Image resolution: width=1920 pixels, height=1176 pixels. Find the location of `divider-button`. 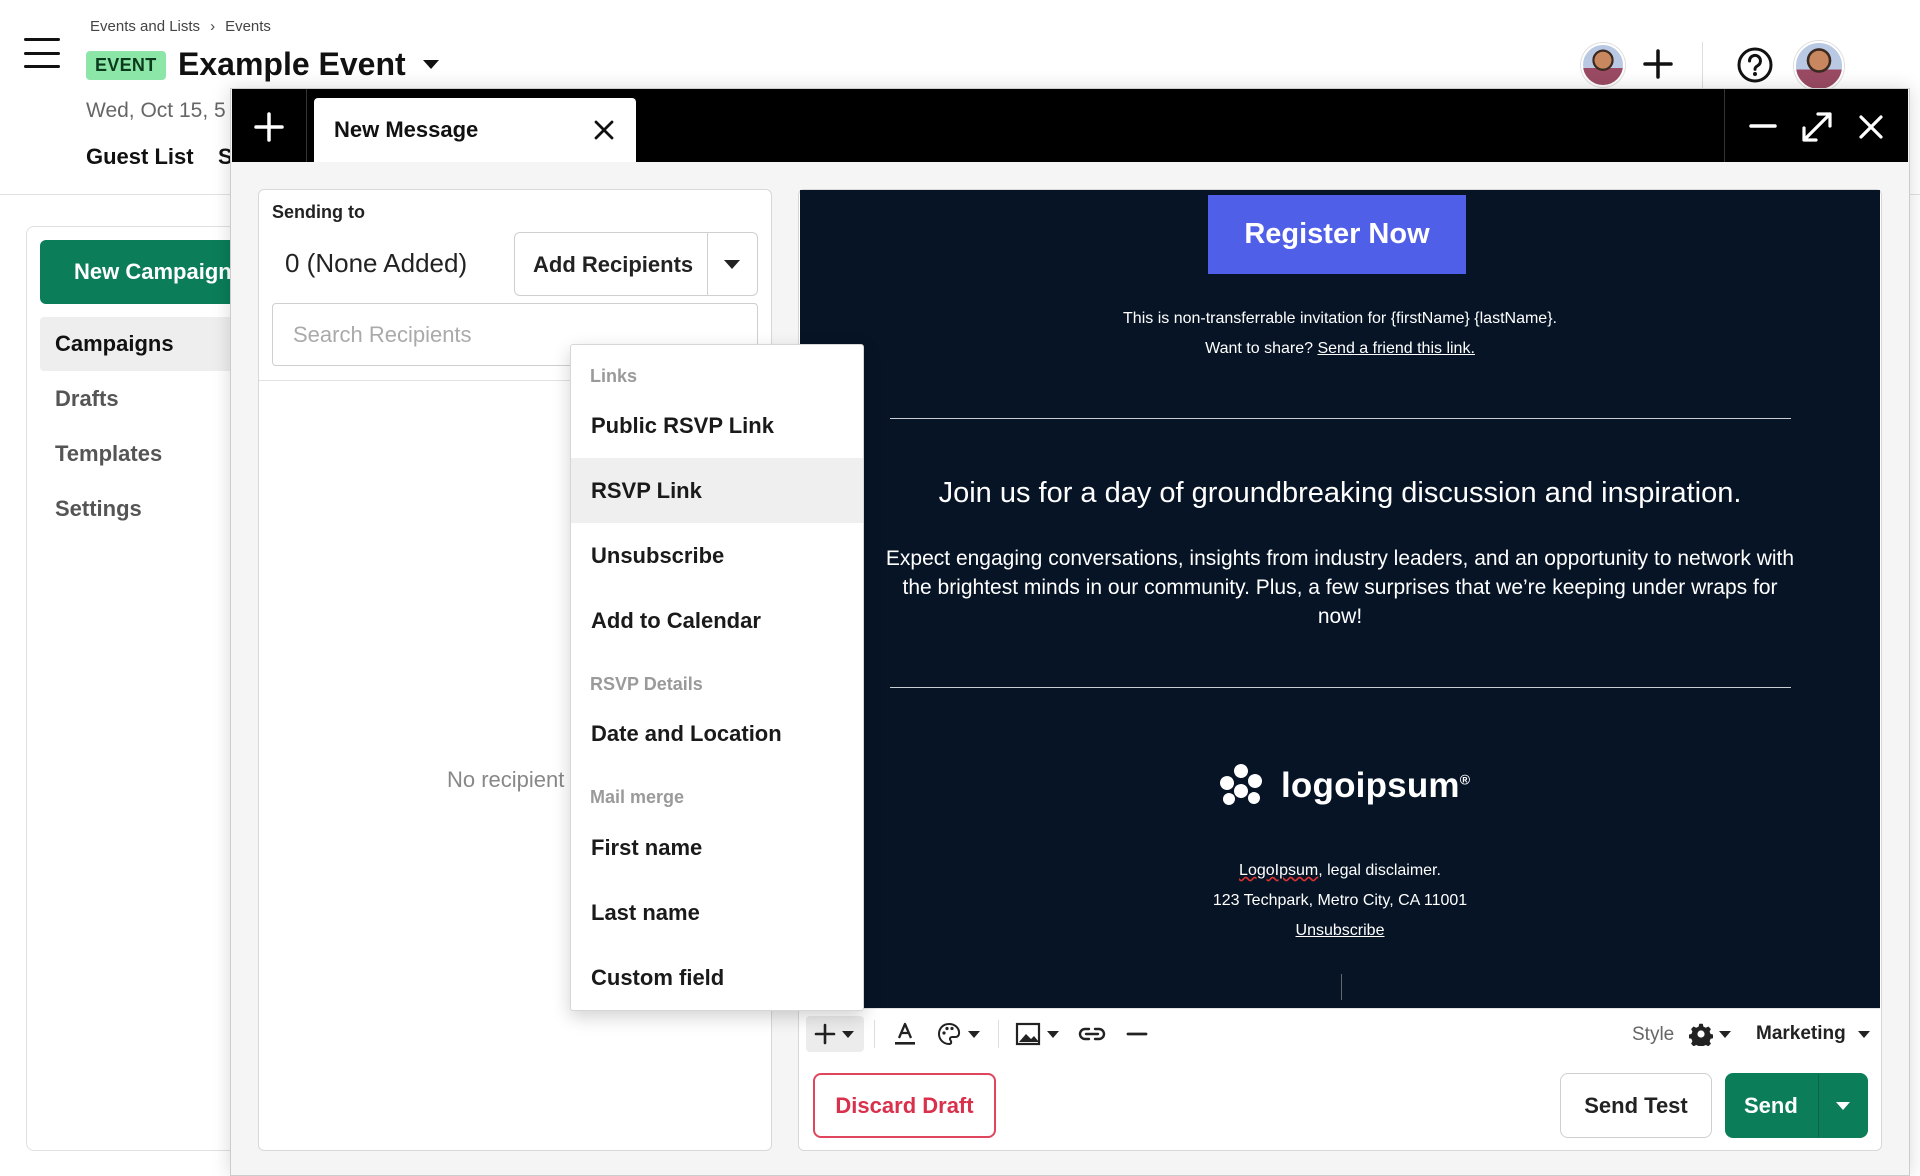

divider-button is located at coordinates (1137, 1034).